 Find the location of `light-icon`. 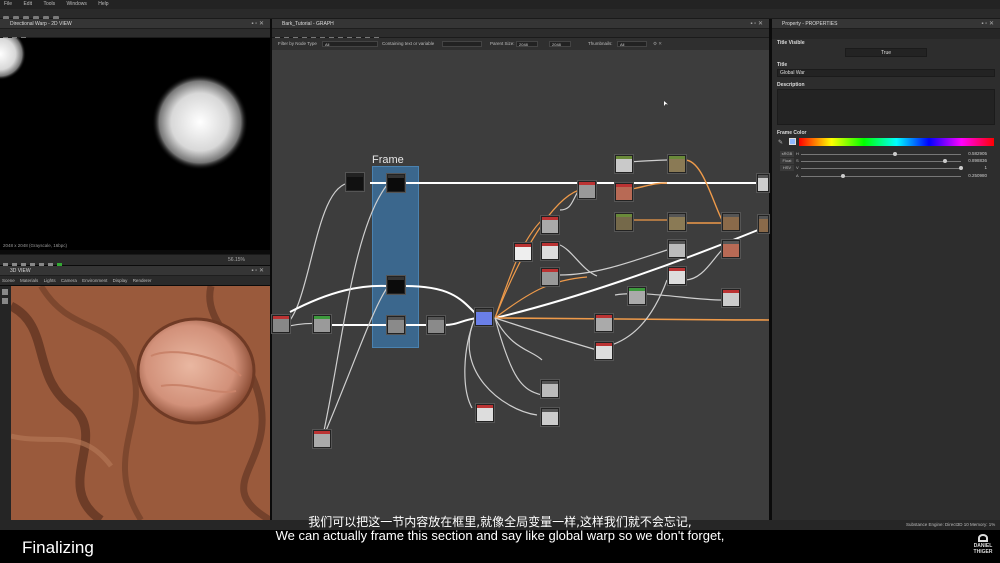

light-icon is located at coordinates (5, 301).